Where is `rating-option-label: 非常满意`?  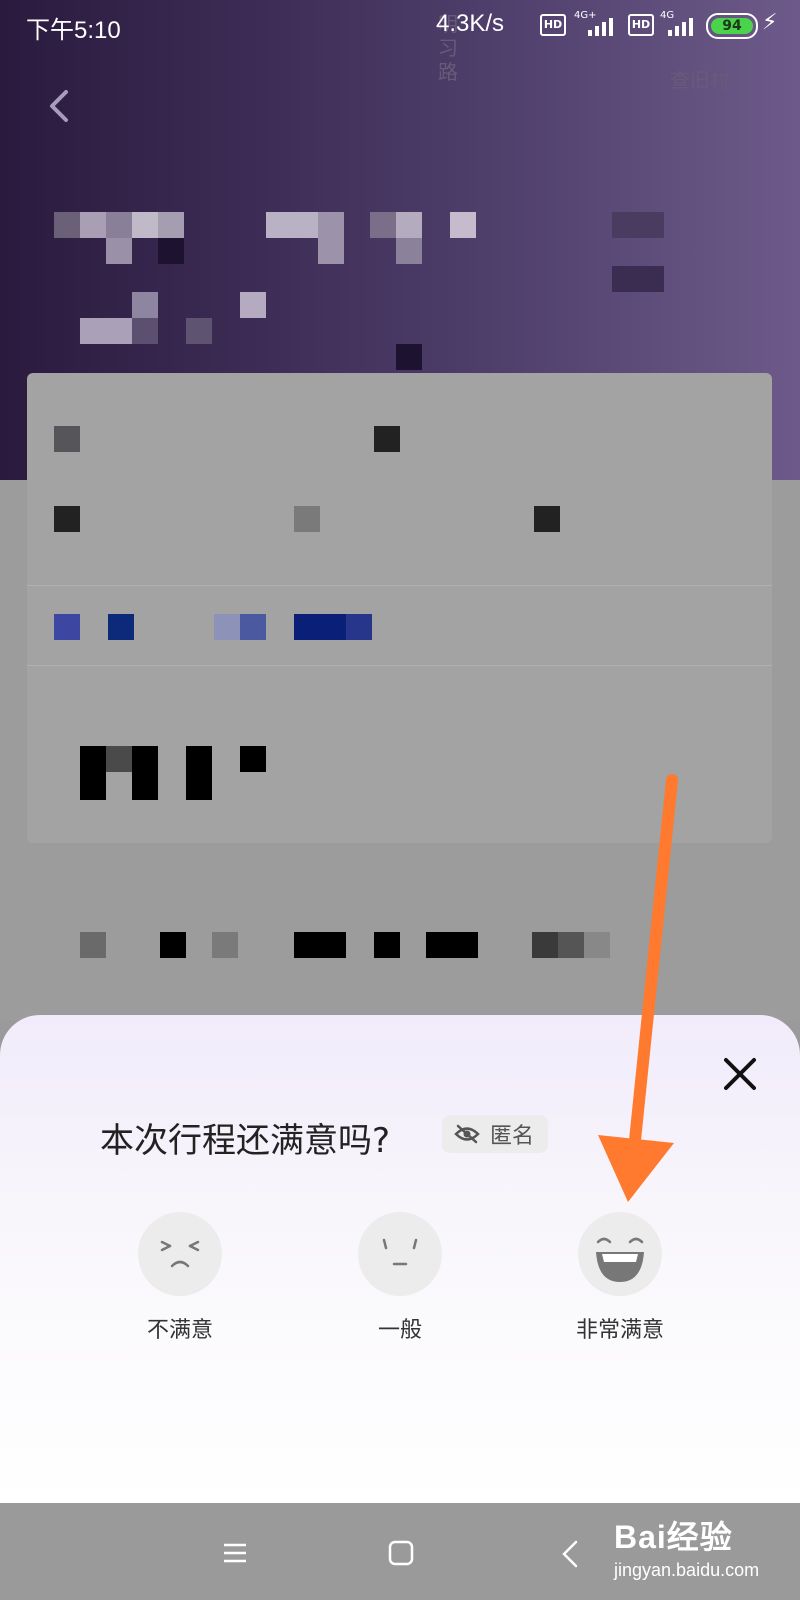 rating-option-label: 非常满意 is located at coordinates (619, 1330).